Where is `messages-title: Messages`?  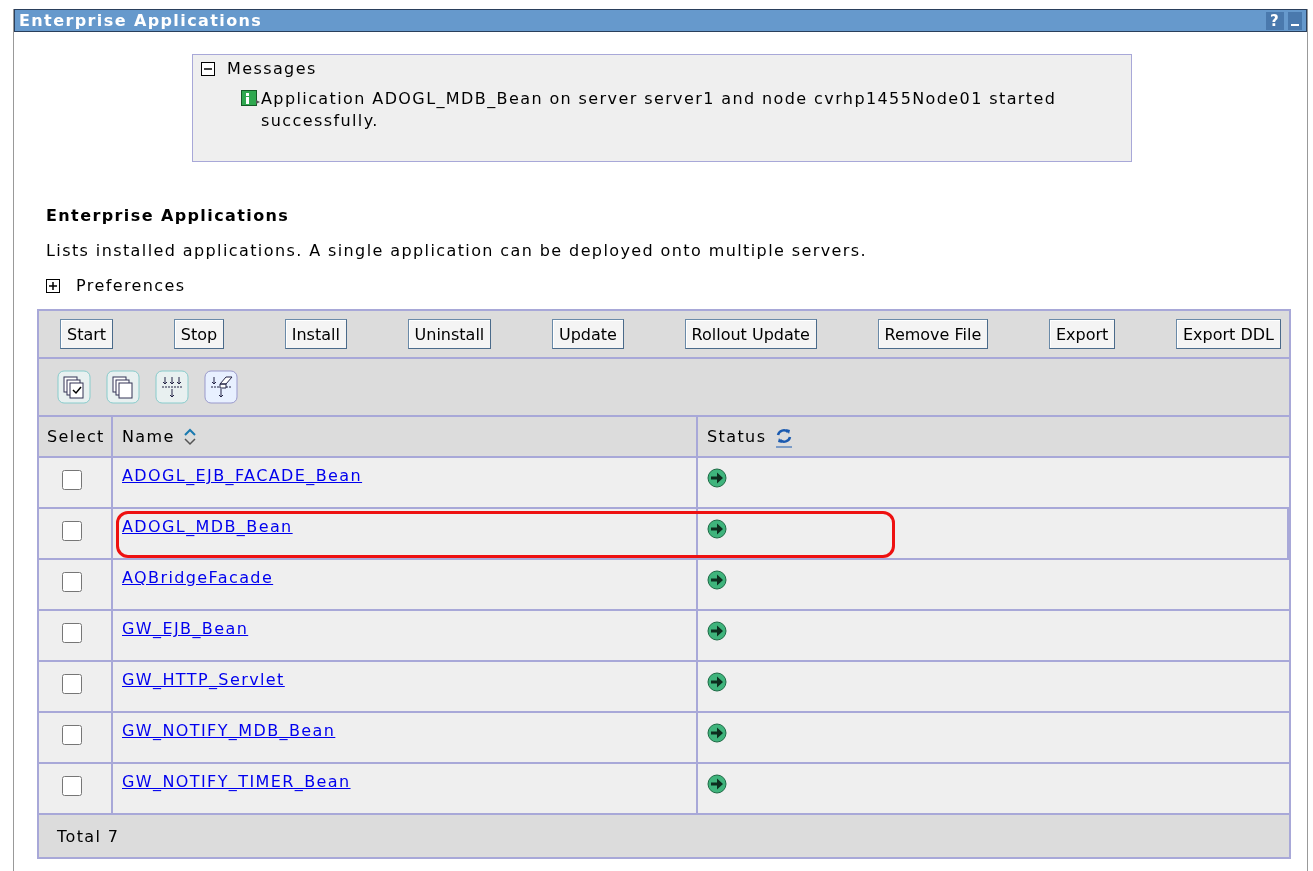
messages-title: Messages is located at coordinates (272, 68).